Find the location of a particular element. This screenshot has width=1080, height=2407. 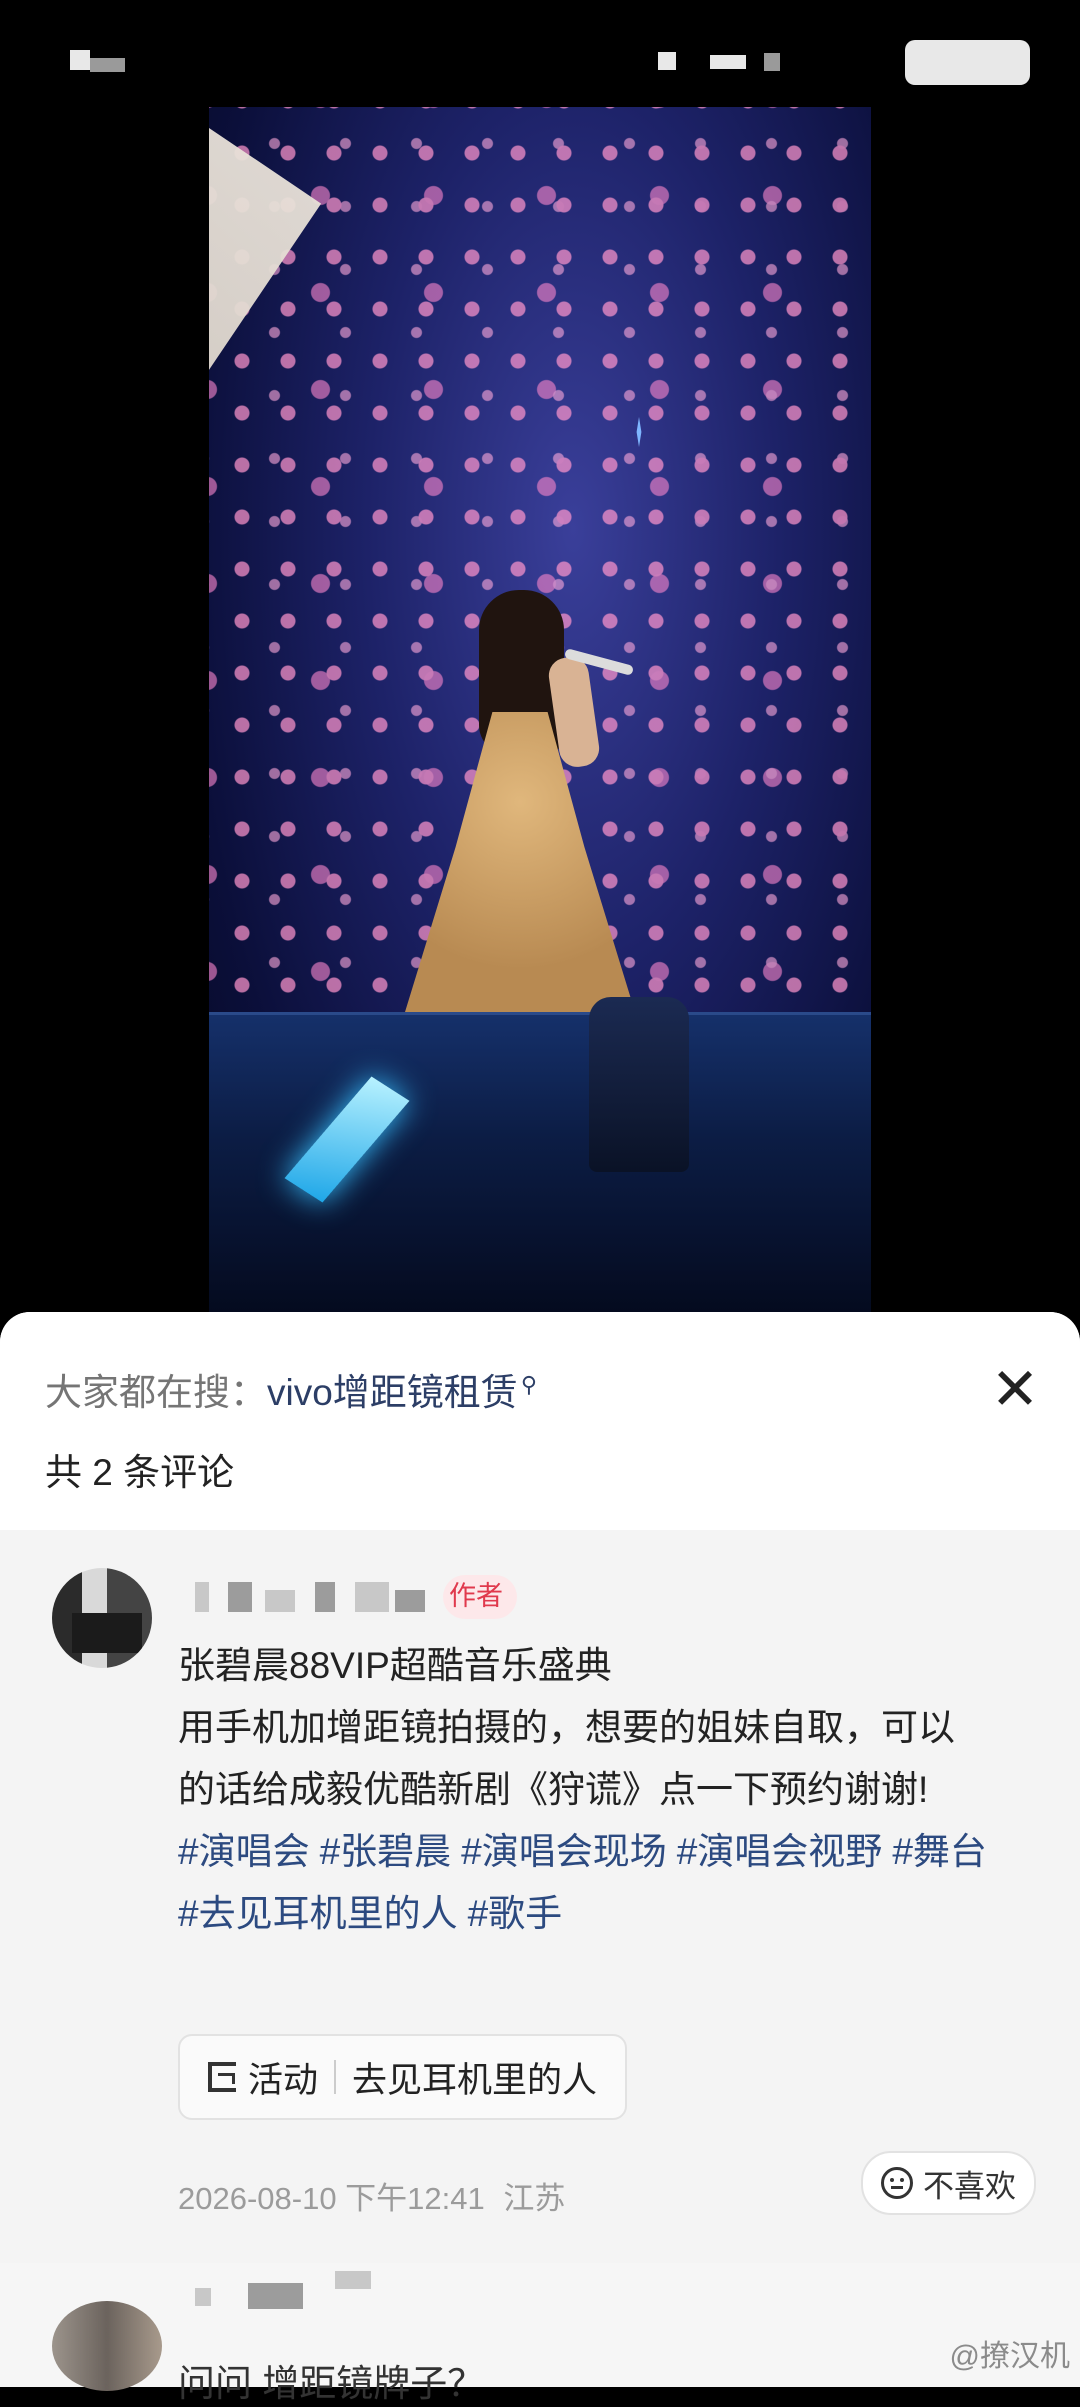

hashtag-link: #去见耳机里的人 is located at coordinates (318, 1913).